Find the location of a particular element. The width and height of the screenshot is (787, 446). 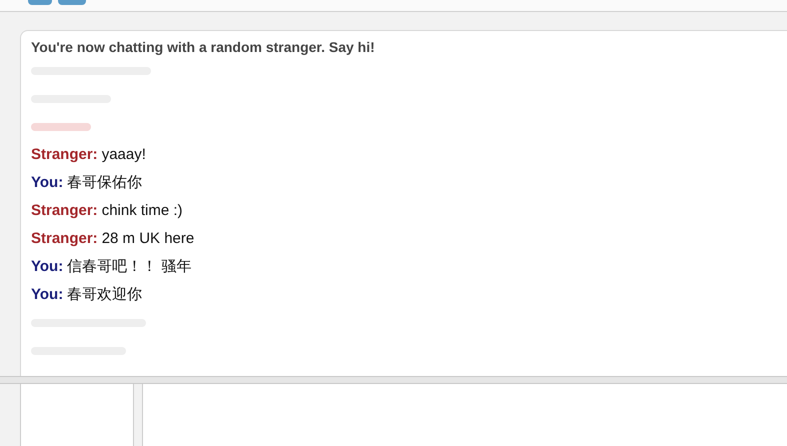

chat-message: You: 春哥欢迎你 is located at coordinates (87, 294).